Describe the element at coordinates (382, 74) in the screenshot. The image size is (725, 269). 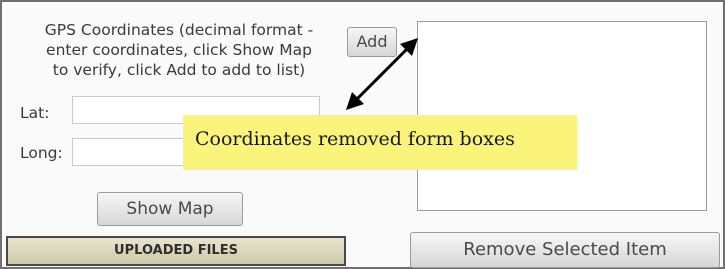
I see `double-arrow-icon` at that location.